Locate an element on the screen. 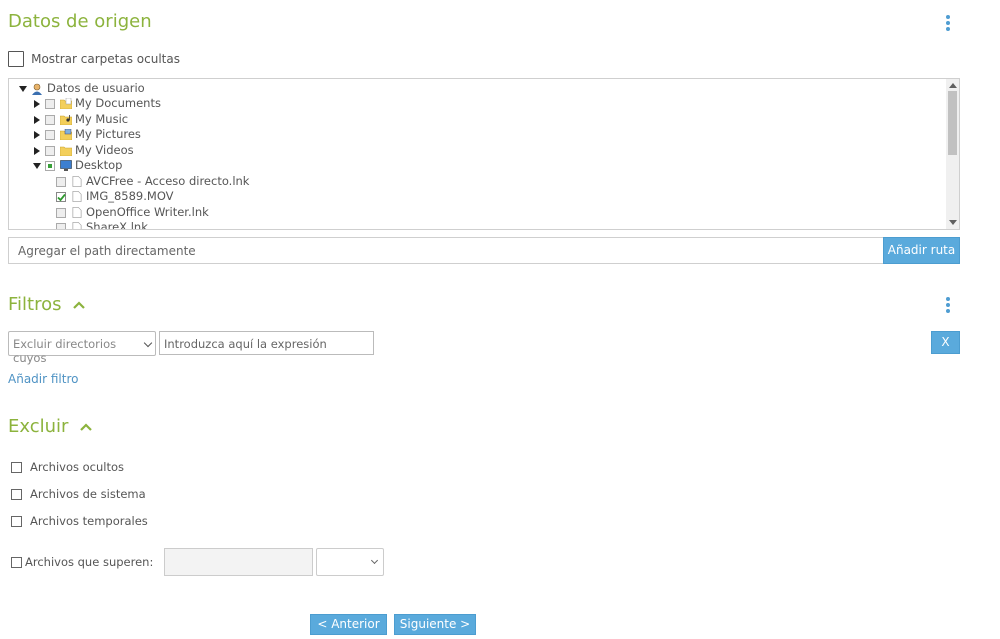  pictures-folder-icon is located at coordinates (66, 134).